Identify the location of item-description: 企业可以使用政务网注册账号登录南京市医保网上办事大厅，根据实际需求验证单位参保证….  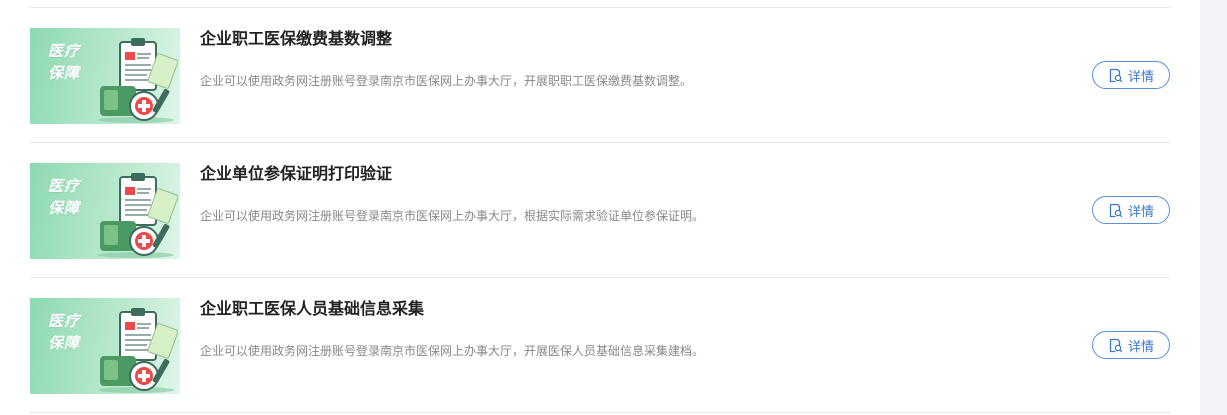
(452, 216).